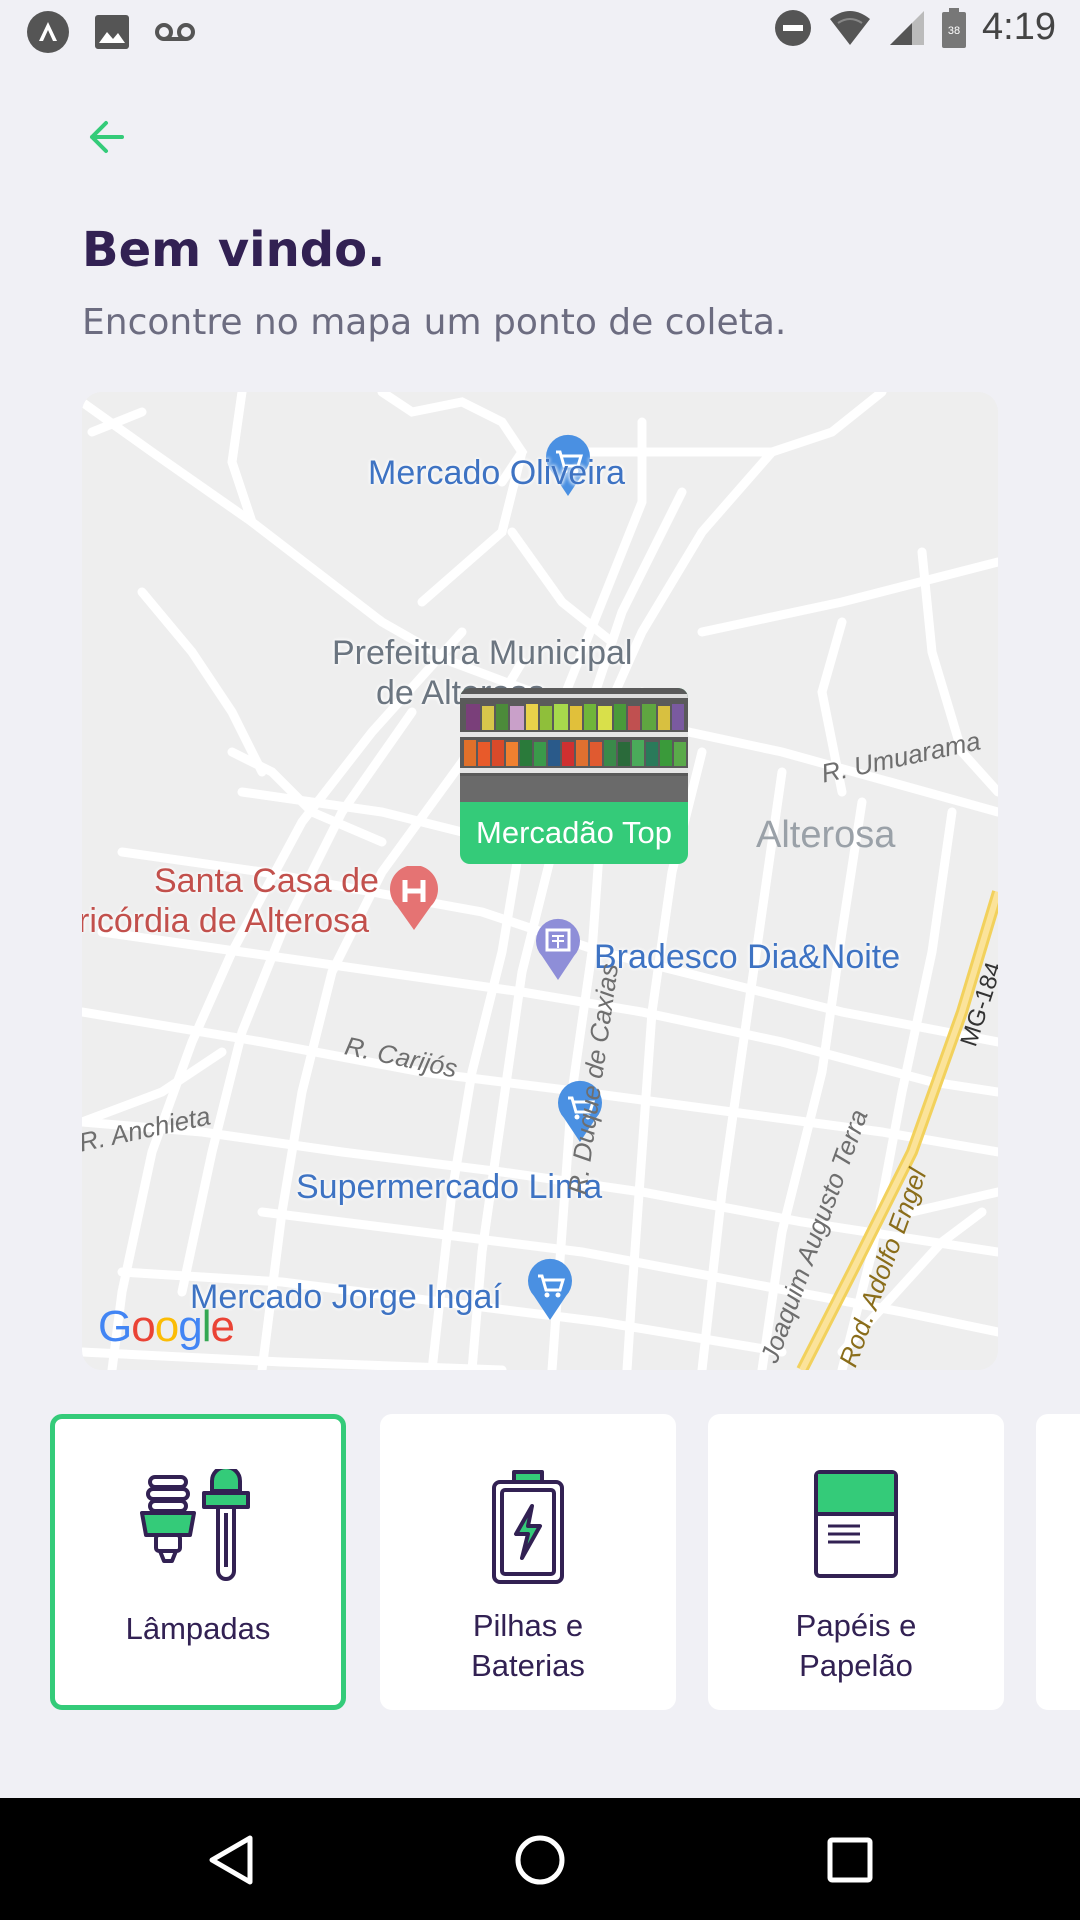 The image size is (1080, 1920). What do you see at coordinates (856, 1645) in the screenshot?
I see `item-title: Papéis e Papelão` at bounding box center [856, 1645].